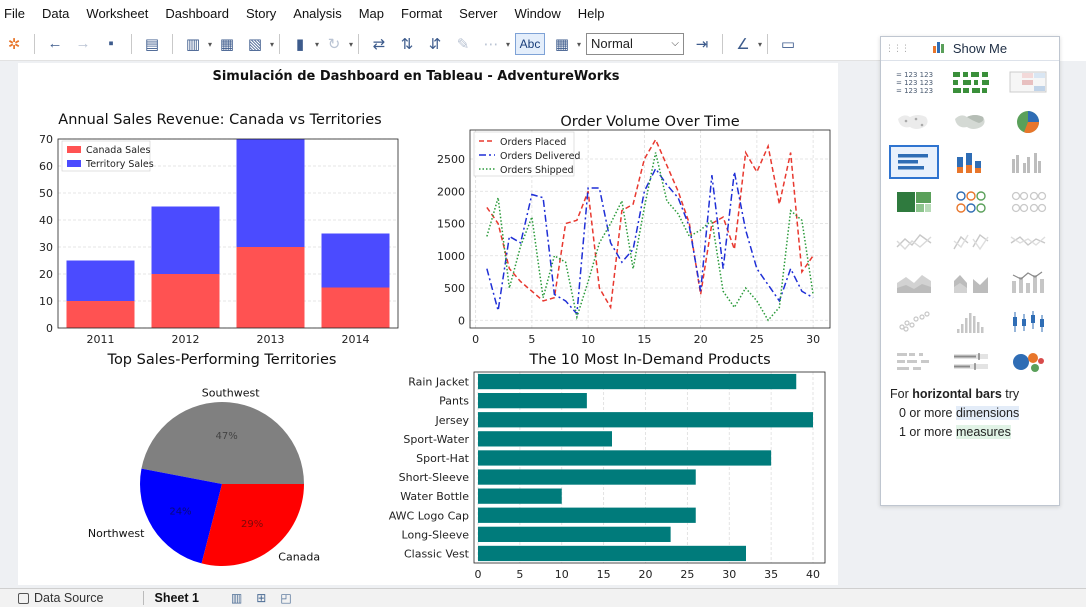  What do you see at coordinates (495, 44) in the screenshot?
I see `group-icon: ⋯` at bounding box center [495, 44].